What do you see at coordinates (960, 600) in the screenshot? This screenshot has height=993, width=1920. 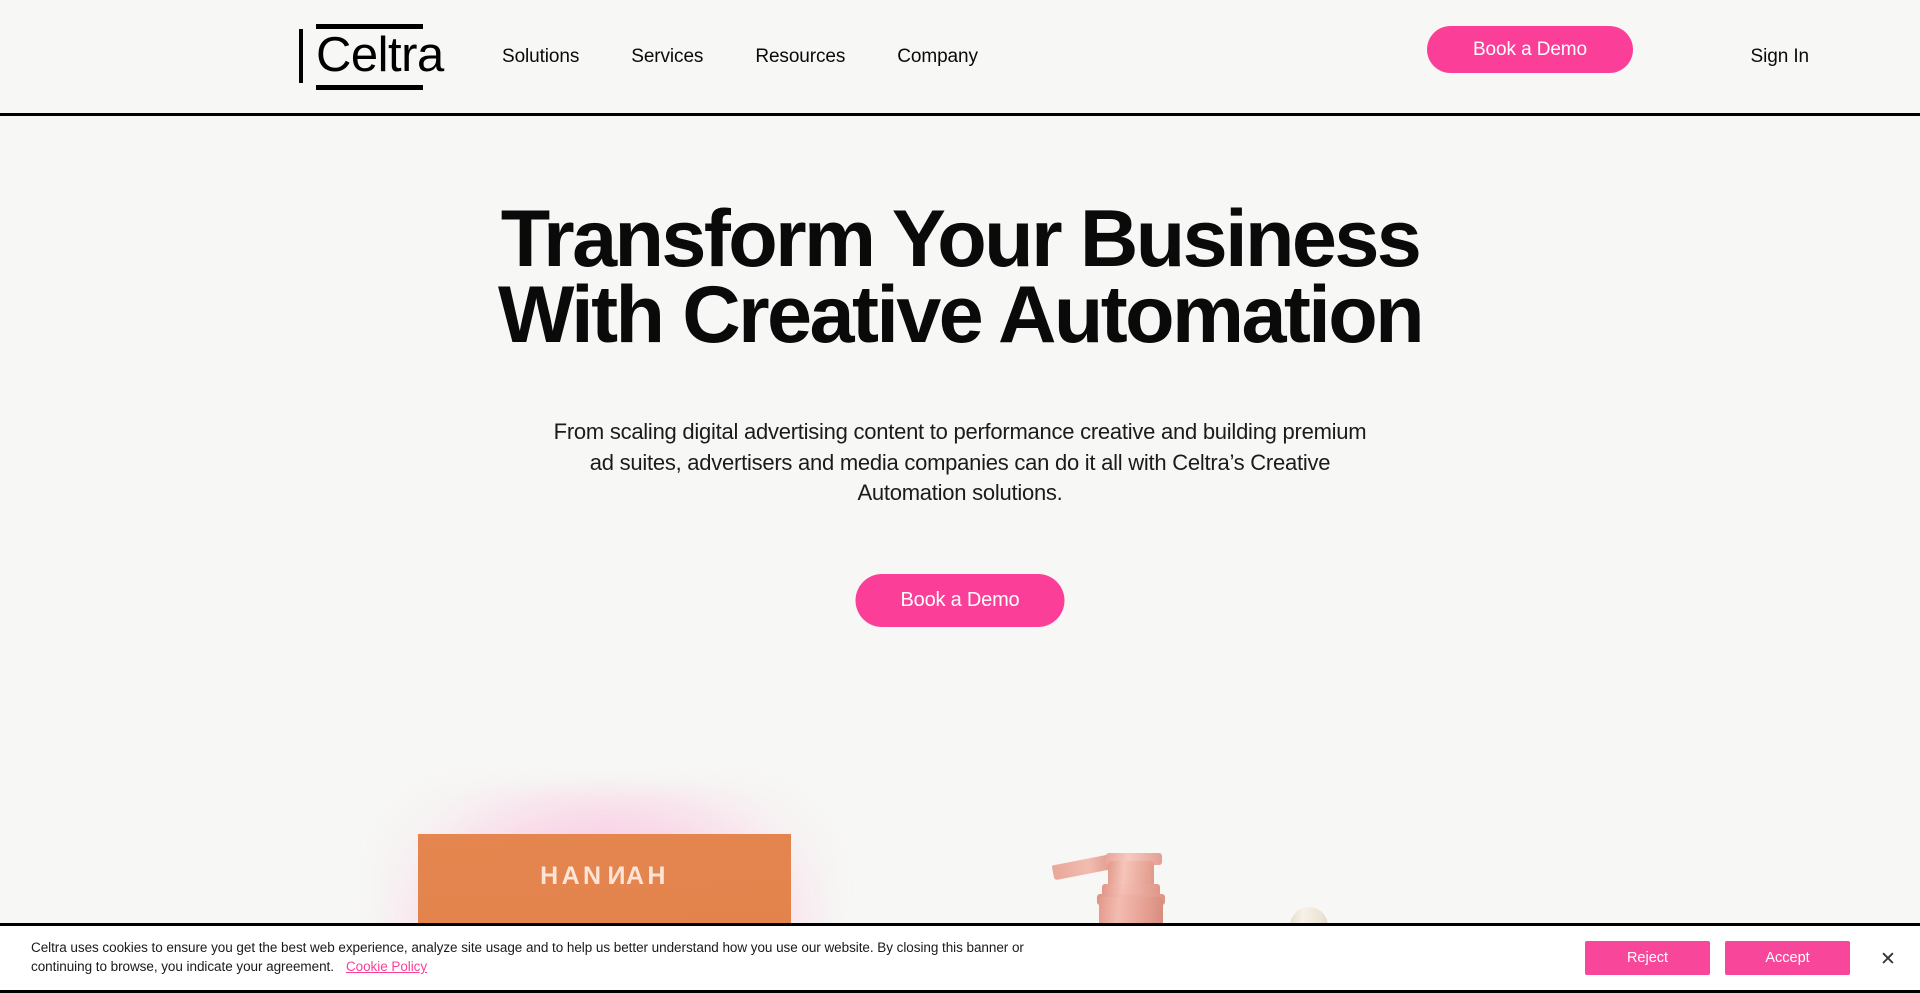 I see `hero-book-a-demo-button: Book a Demo` at bounding box center [960, 600].